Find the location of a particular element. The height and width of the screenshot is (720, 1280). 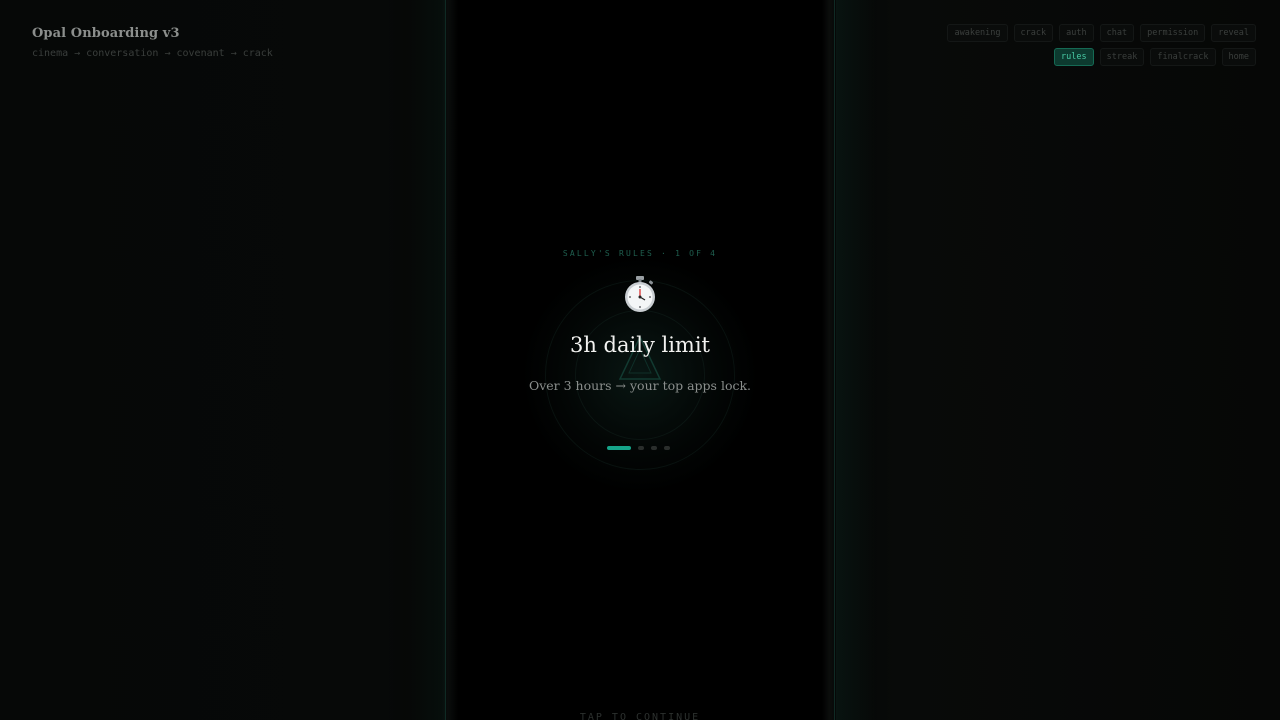

page-title: Opal Onboarding v3 is located at coordinates (106, 33).